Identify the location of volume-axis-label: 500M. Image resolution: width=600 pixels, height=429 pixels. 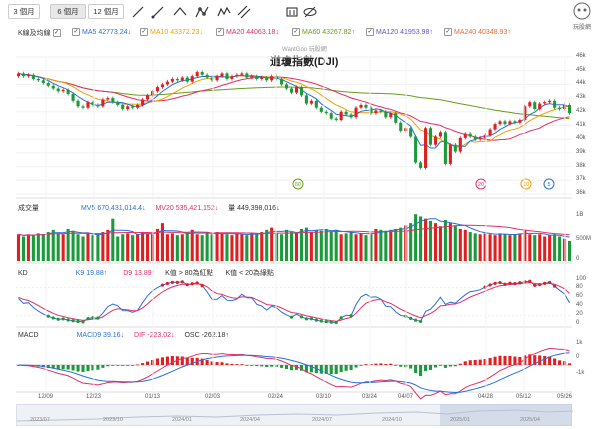
(584, 239).